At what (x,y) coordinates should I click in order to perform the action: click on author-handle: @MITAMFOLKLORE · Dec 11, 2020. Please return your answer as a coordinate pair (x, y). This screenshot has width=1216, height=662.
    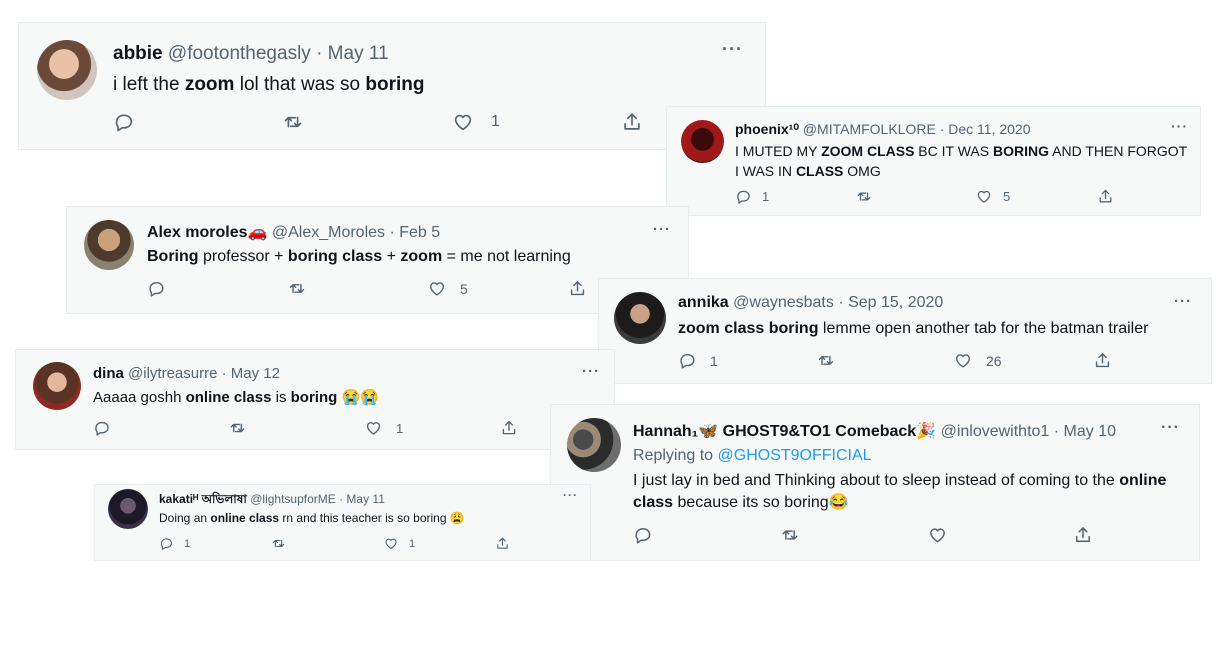
    Looking at the image, I should click on (917, 129).